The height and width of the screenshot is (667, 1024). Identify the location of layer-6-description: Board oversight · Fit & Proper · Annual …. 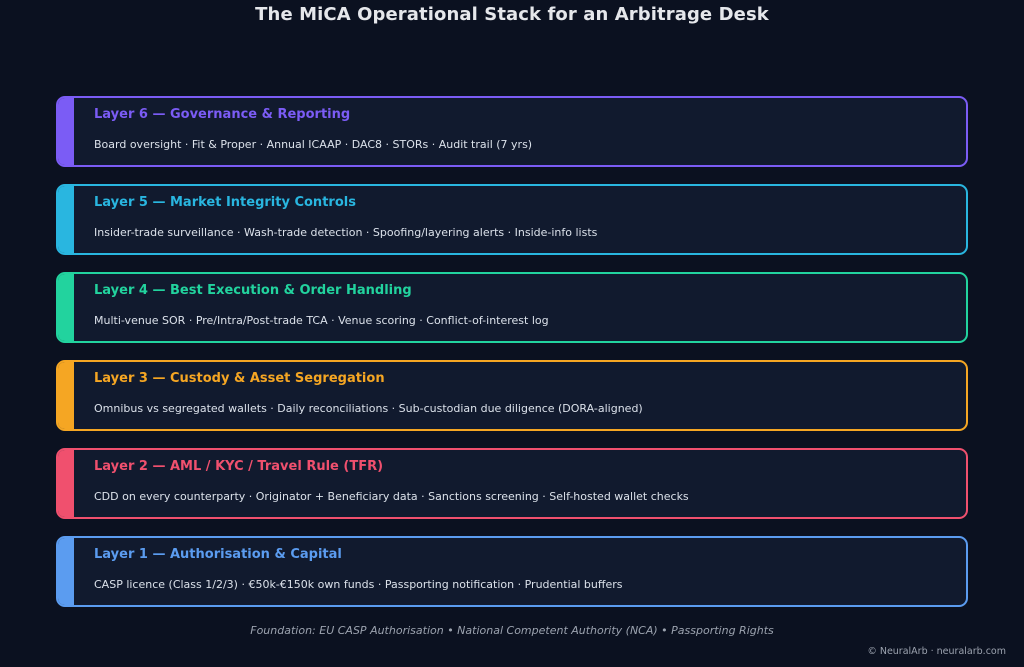
(313, 144).